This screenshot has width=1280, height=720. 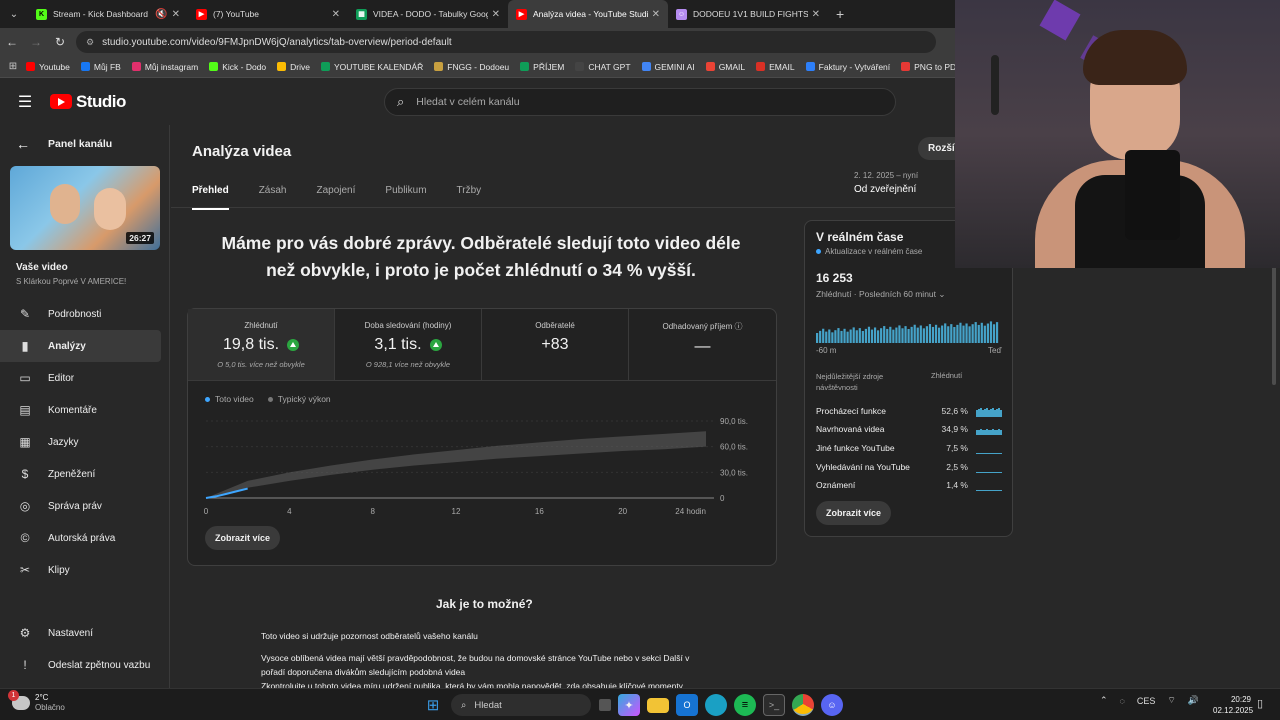 What do you see at coordinates (687, 705) in the screenshot?
I see `outlook-icon: O` at bounding box center [687, 705].